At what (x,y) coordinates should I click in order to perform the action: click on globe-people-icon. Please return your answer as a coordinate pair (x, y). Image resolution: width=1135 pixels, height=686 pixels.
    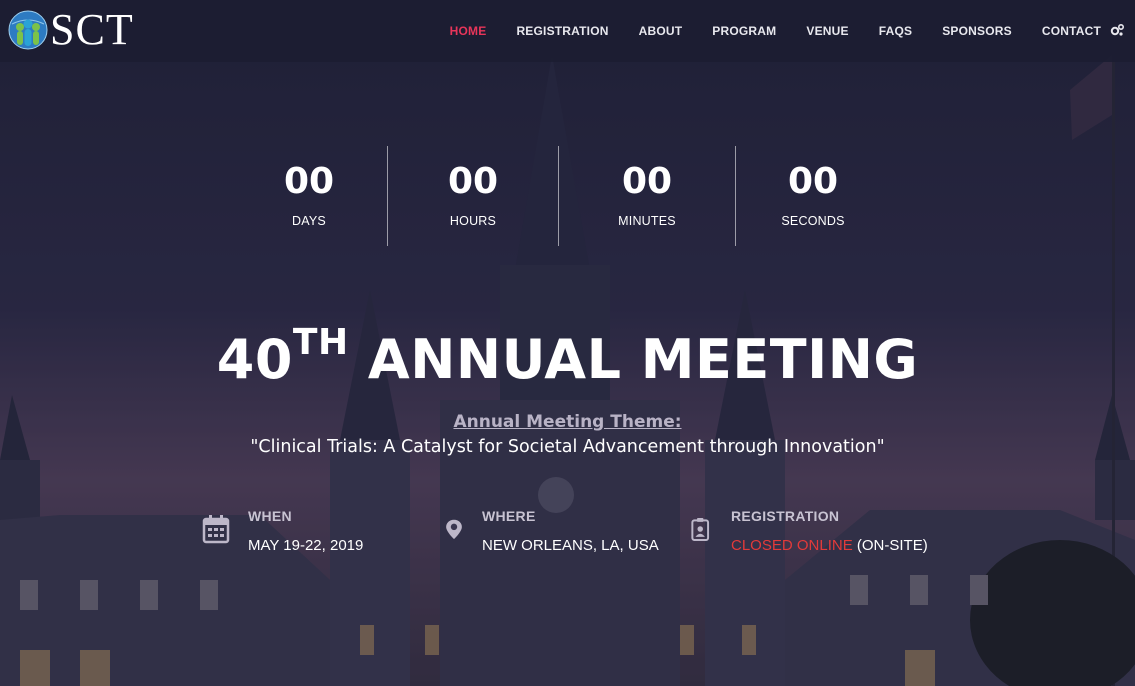
    Looking at the image, I should click on (28, 30).